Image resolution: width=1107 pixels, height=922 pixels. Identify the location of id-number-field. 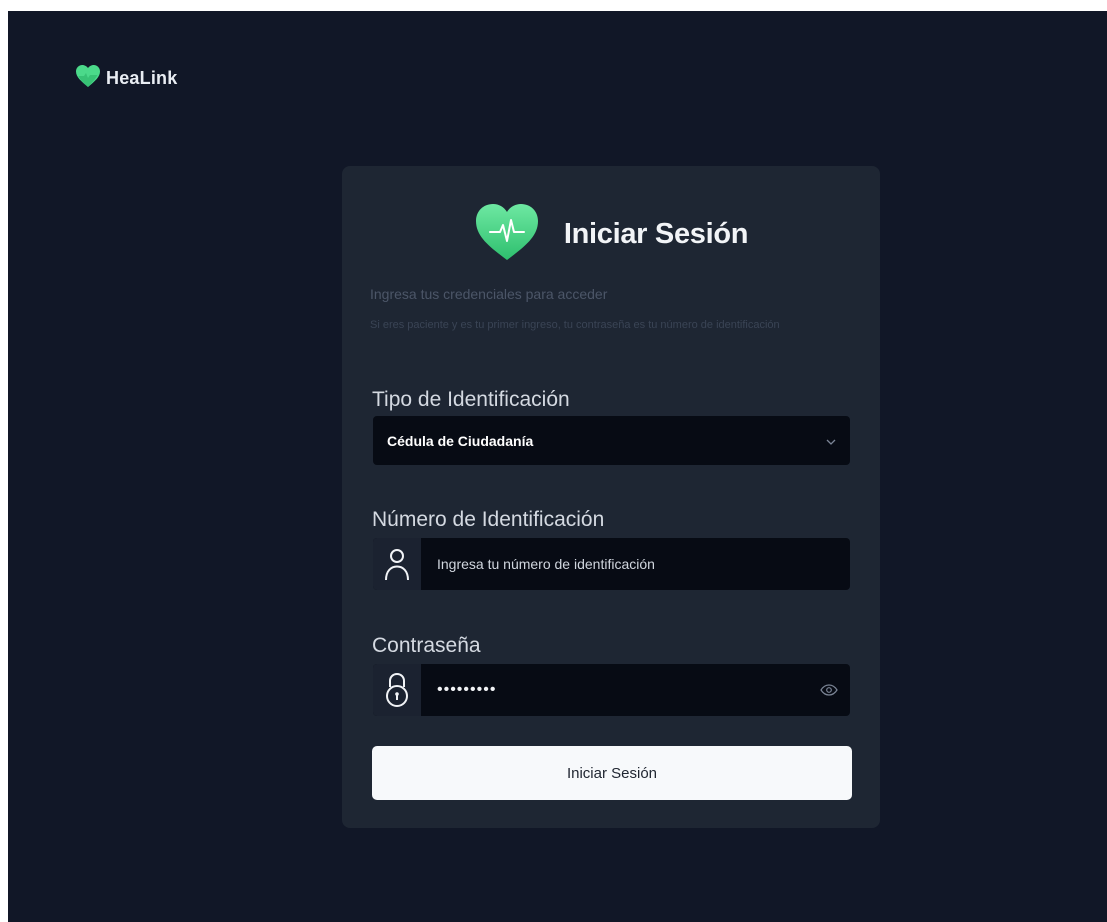
(611, 564).